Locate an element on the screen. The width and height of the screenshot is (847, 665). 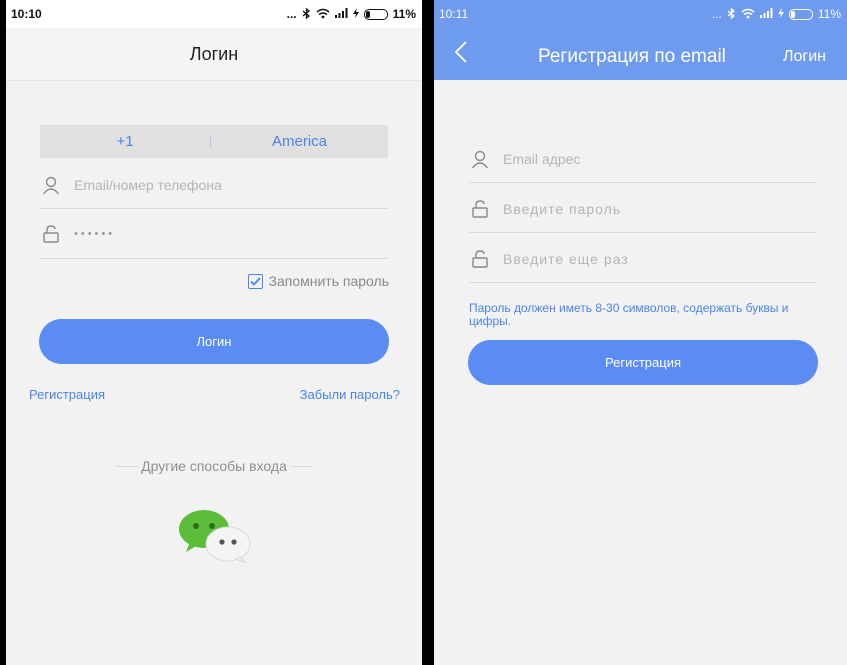
divider-left is located at coordinates (127, 466).